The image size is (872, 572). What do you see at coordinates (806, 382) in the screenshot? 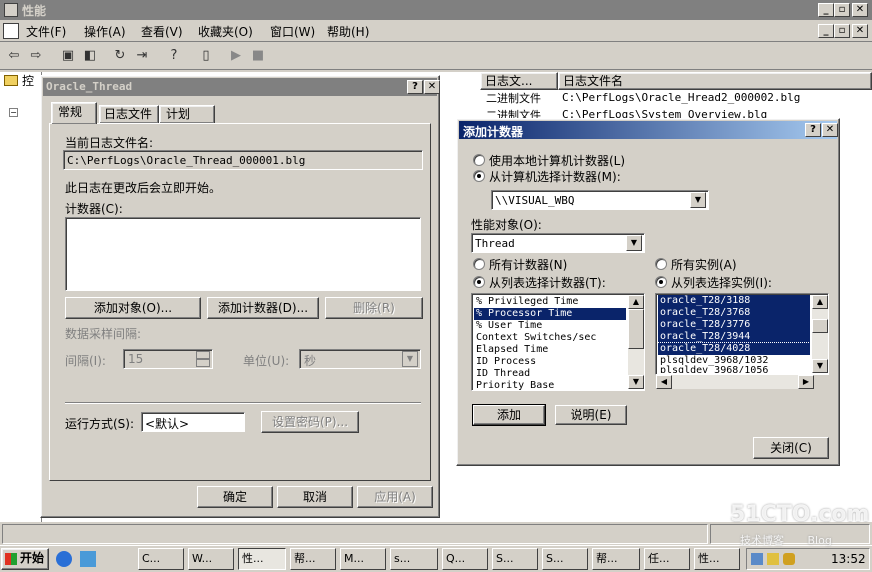
I see `scroll-right-icon: ▶` at bounding box center [806, 382].